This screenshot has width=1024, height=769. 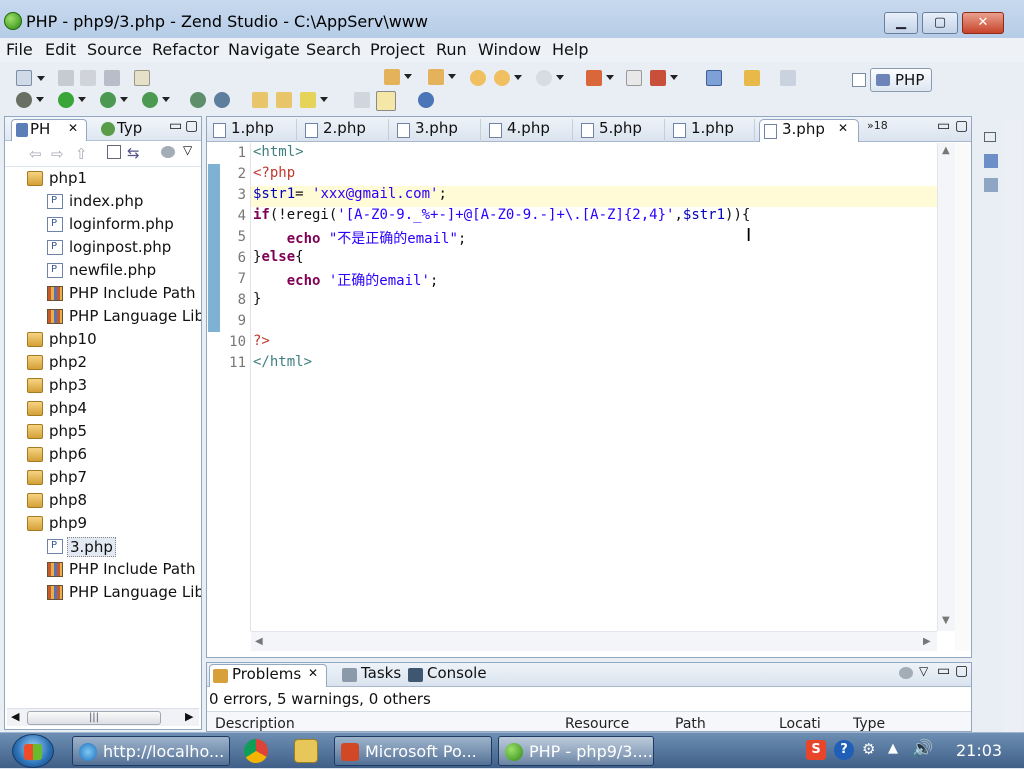 I want to click on maximize-button: ▢, so click(x=940, y=23).